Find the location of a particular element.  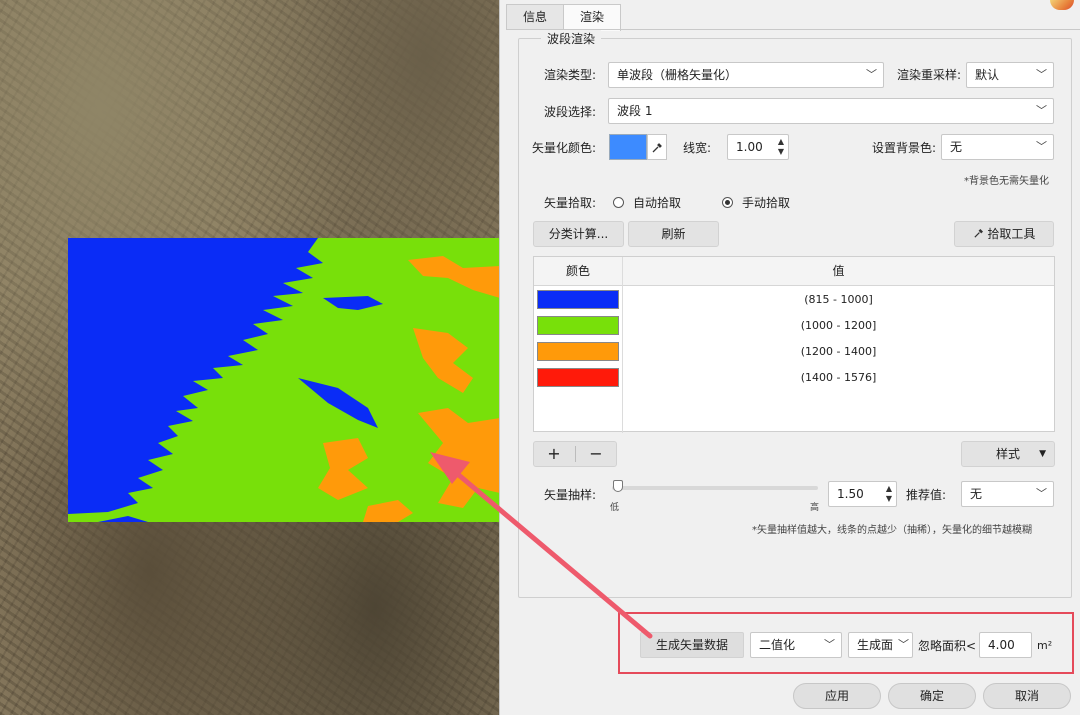

pick-label: 矢量拾取: is located at coordinates (570, 203).